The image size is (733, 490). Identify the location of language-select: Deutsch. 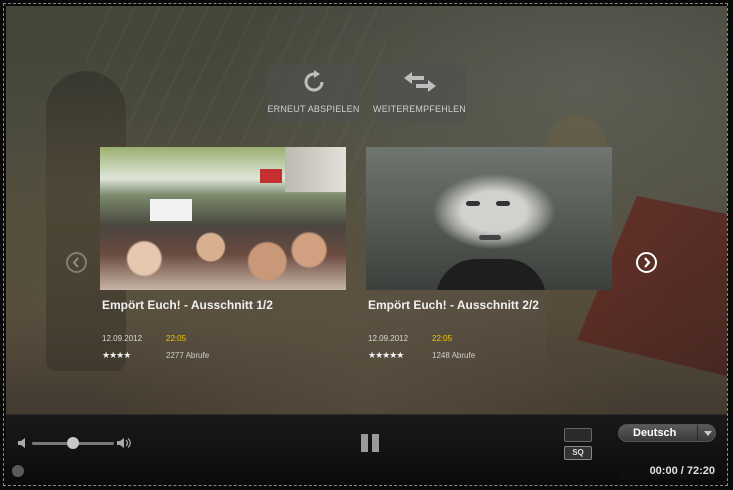
(667, 433).